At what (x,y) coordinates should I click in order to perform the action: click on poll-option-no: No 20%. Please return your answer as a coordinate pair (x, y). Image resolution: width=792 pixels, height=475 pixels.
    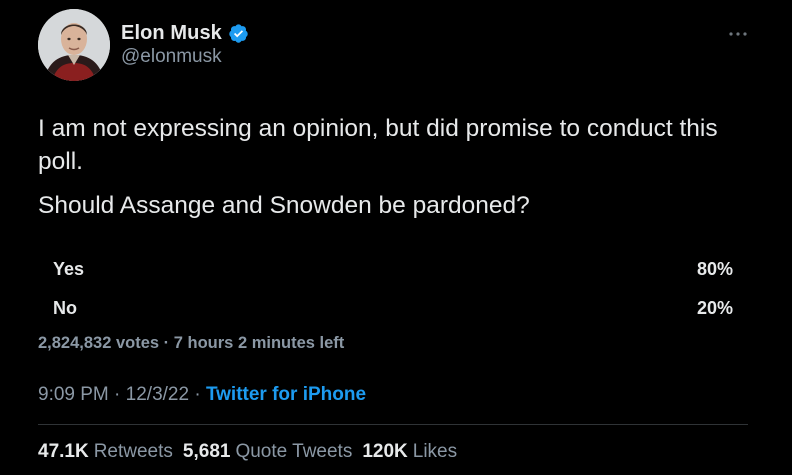
    Looking at the image, I should click on (393, 308).